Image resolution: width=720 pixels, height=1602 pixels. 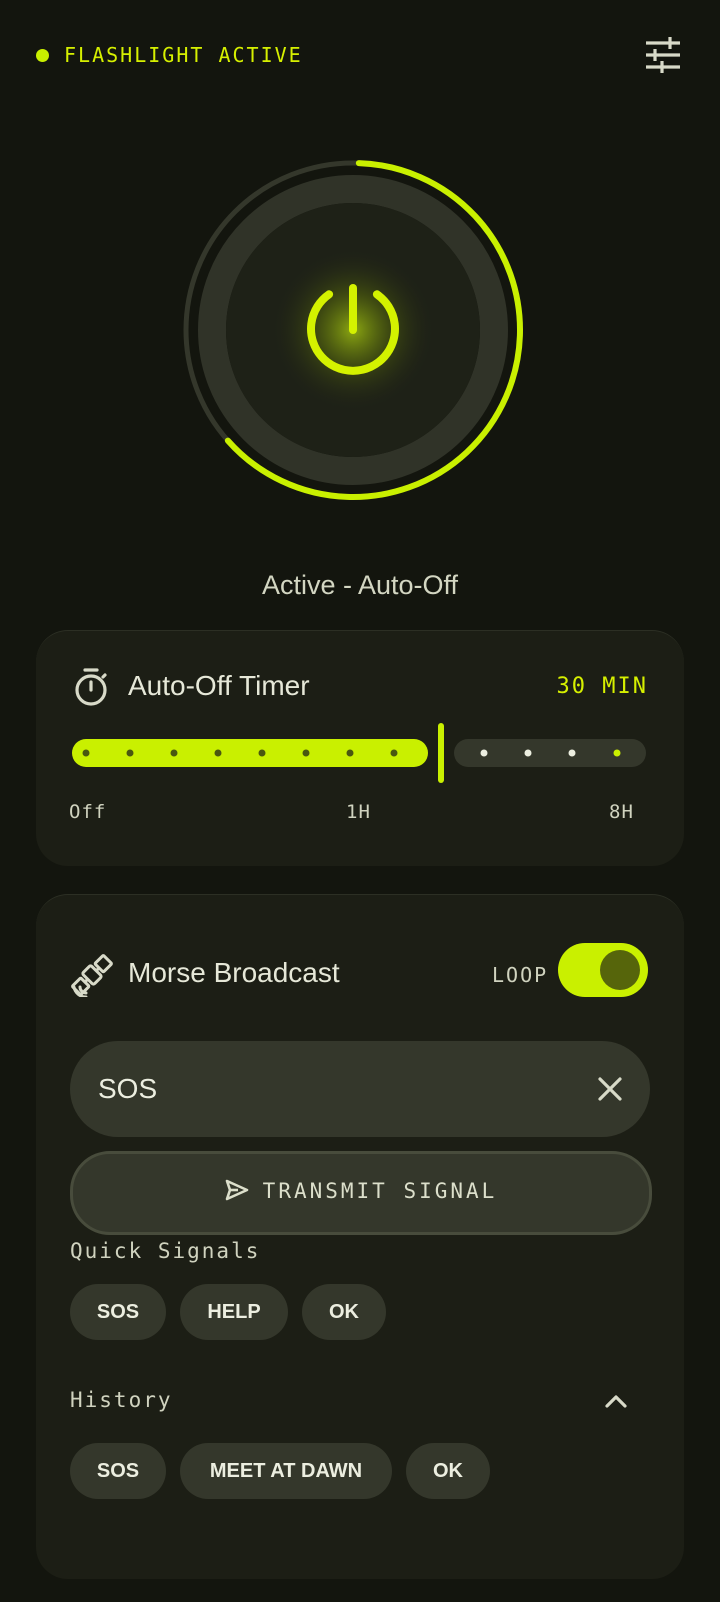 I want to click on collapse-history-button, so click(x=616, y=1401).